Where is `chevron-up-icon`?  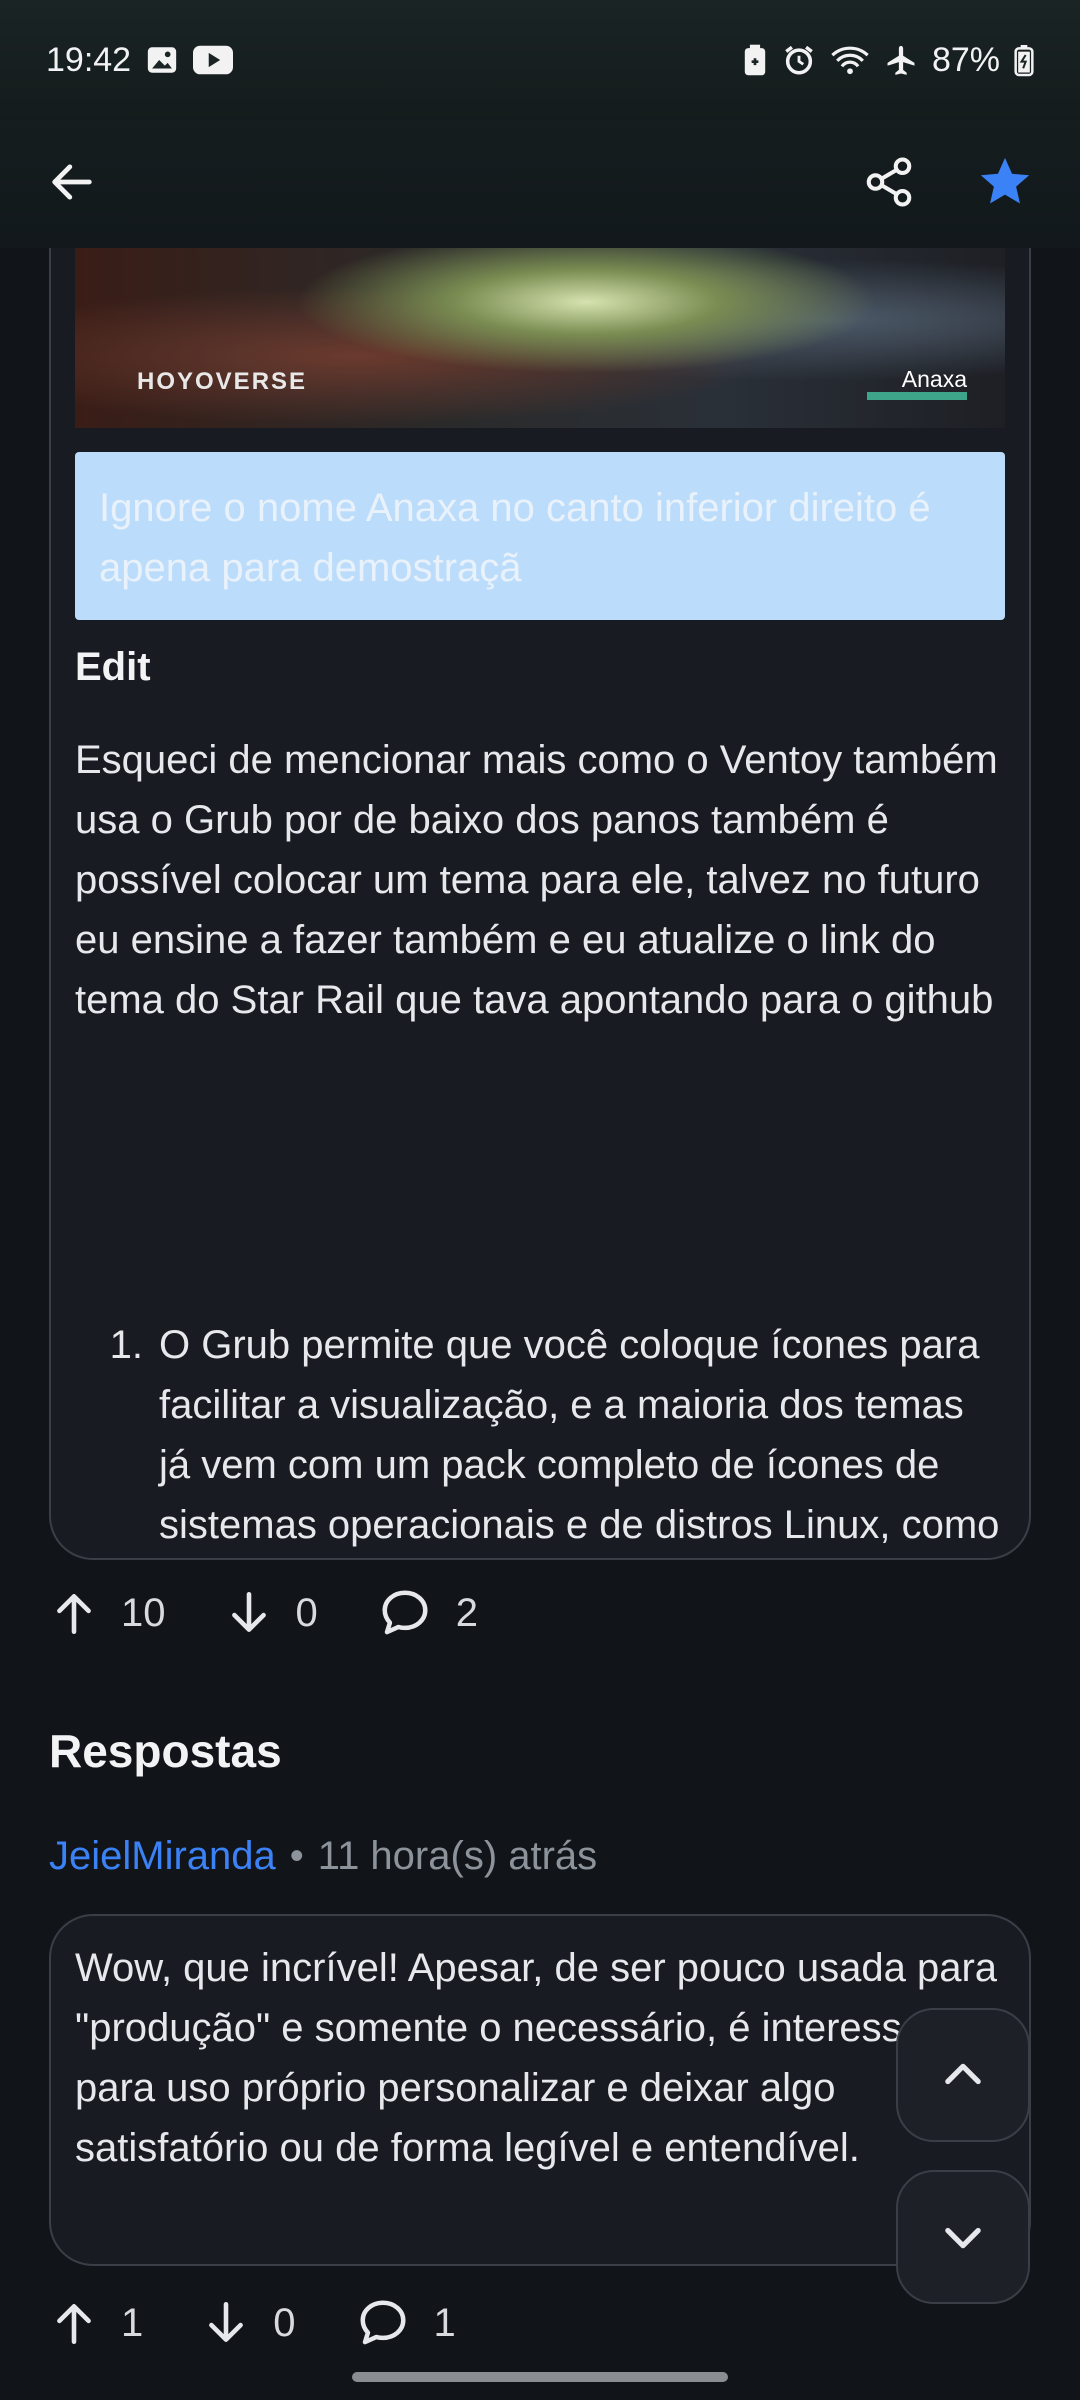 chevron-up-icon is located at coordinates (963, 2074).